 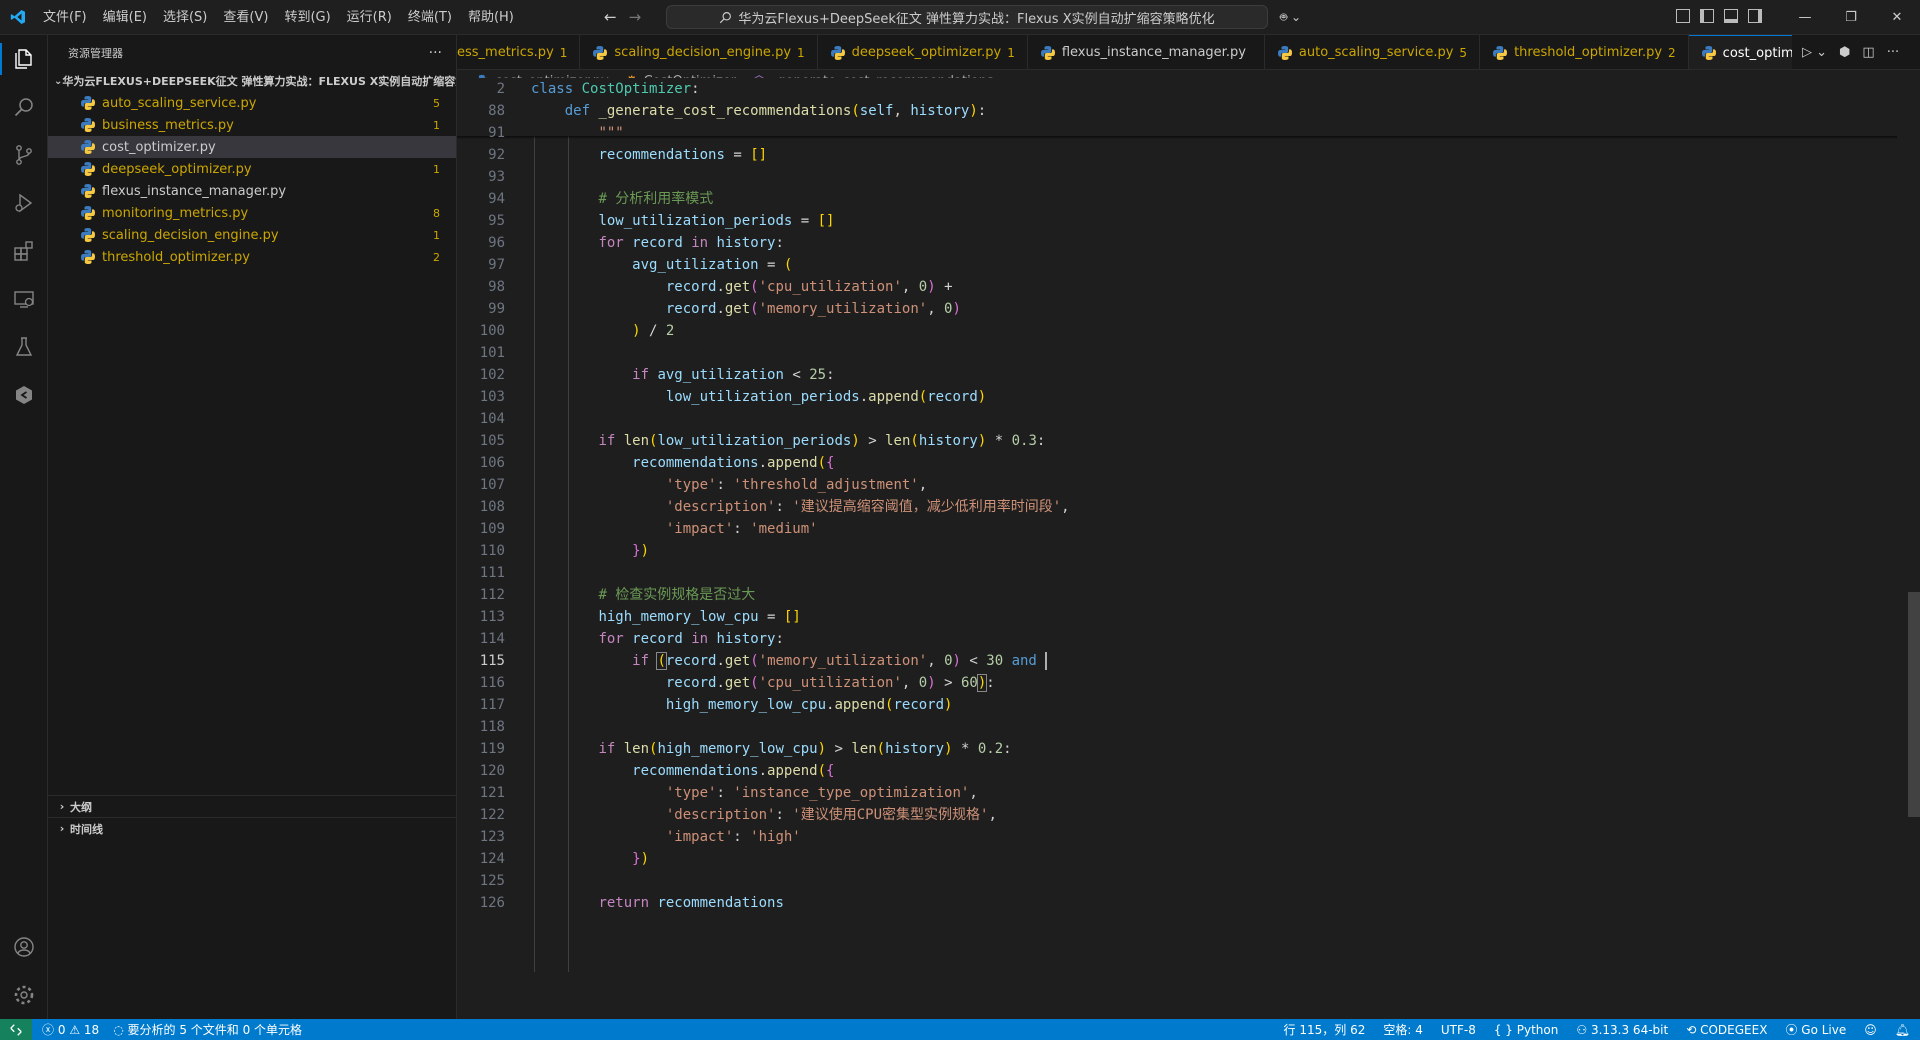 I want to click on toggle-secondary-sidebar-icon, so click(x=1755, y=16).